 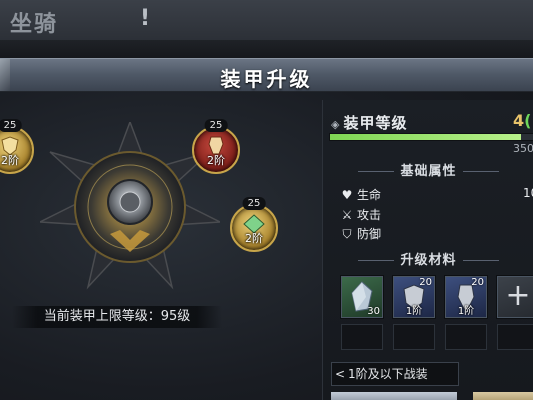 I want to click on attr-label: 攻击, so click(x=369, y=215).